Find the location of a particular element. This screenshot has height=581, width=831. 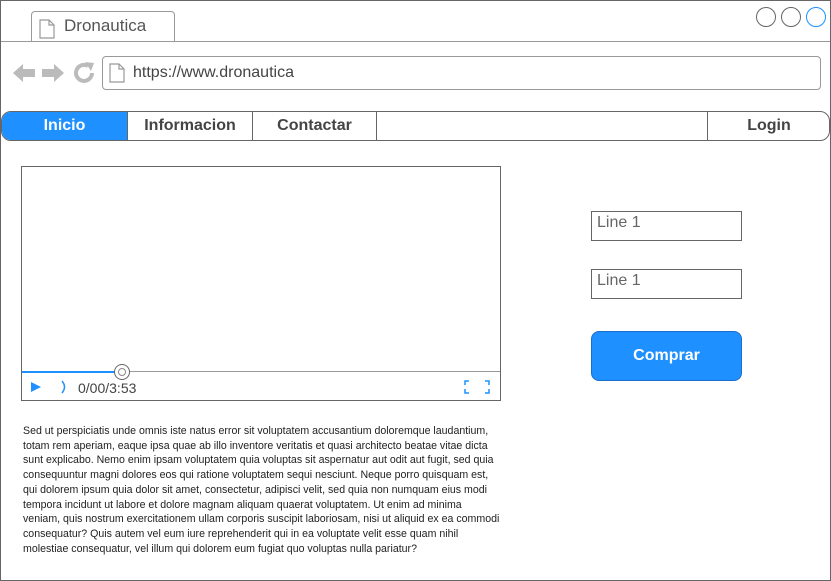

tab-bar: Dronautica is located at coordinates (415, 21).